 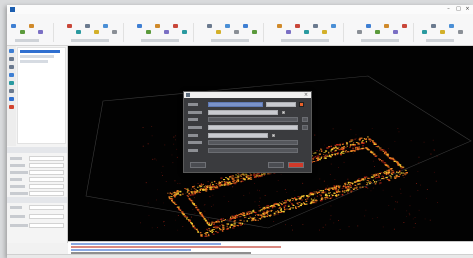 I want to click on dialog-close-icon: ×, so click(x=306, y=95).